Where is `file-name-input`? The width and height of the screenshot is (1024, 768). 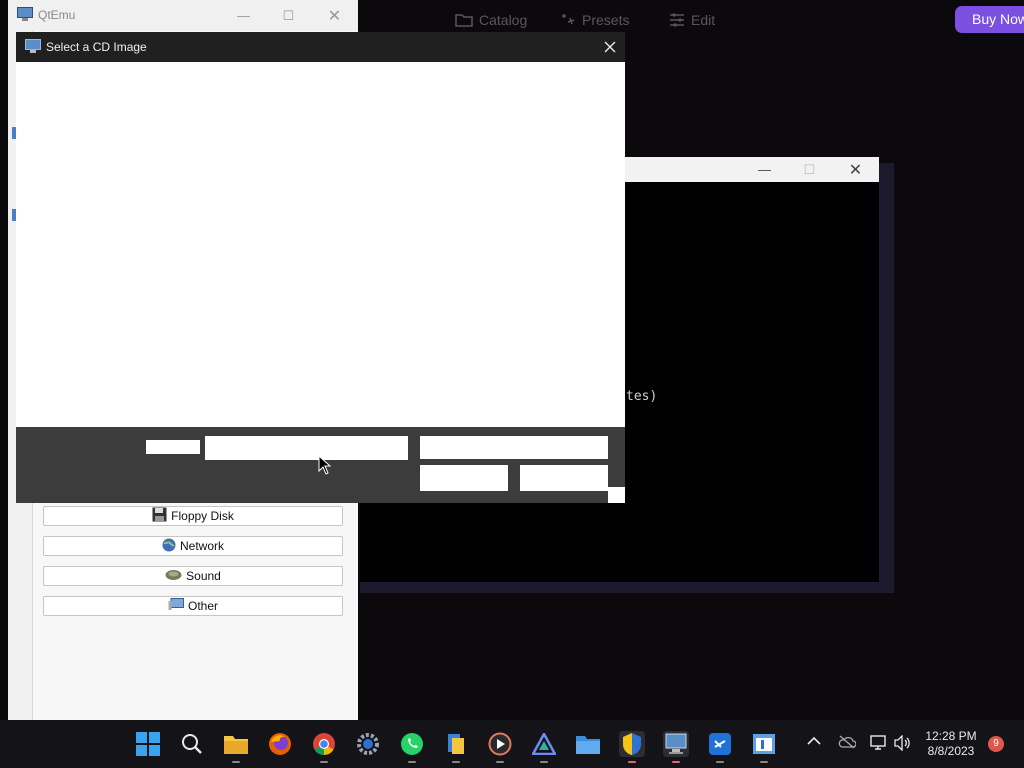 file-name-input is located at coordinates (306, 448).